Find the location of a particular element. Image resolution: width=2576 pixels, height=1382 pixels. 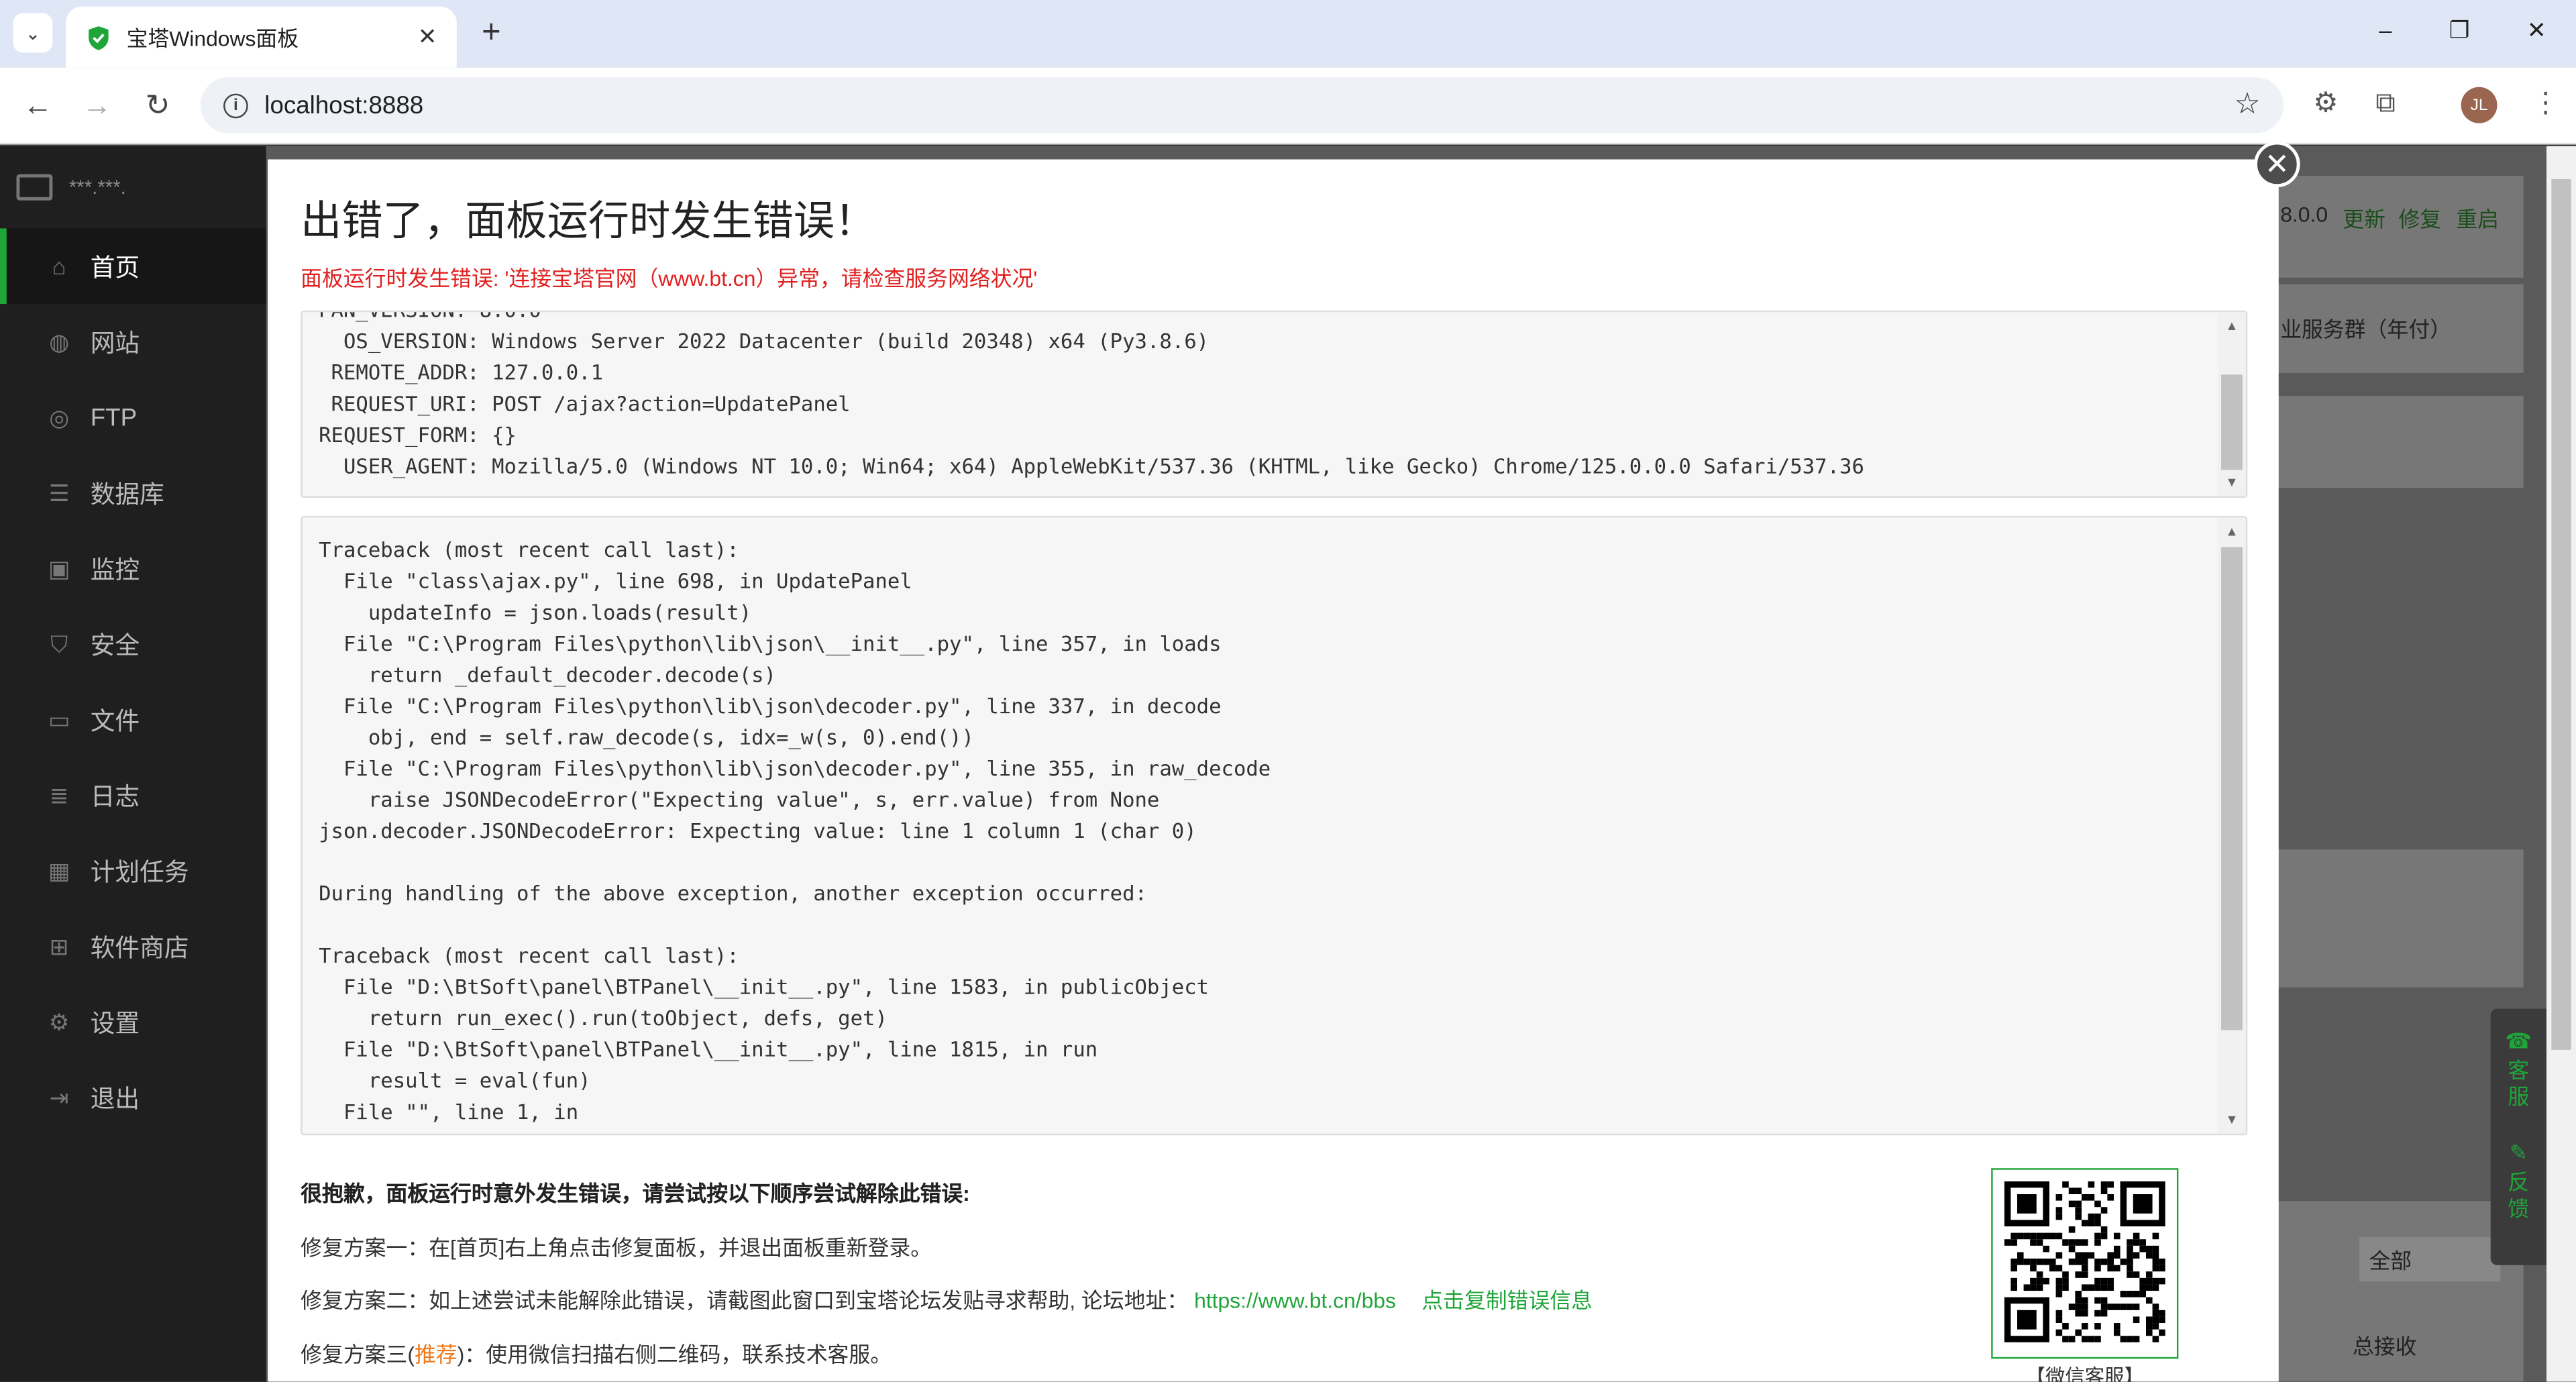

sidebar-item-ftp: ◎ FTP is located at coordinates (133, 418).